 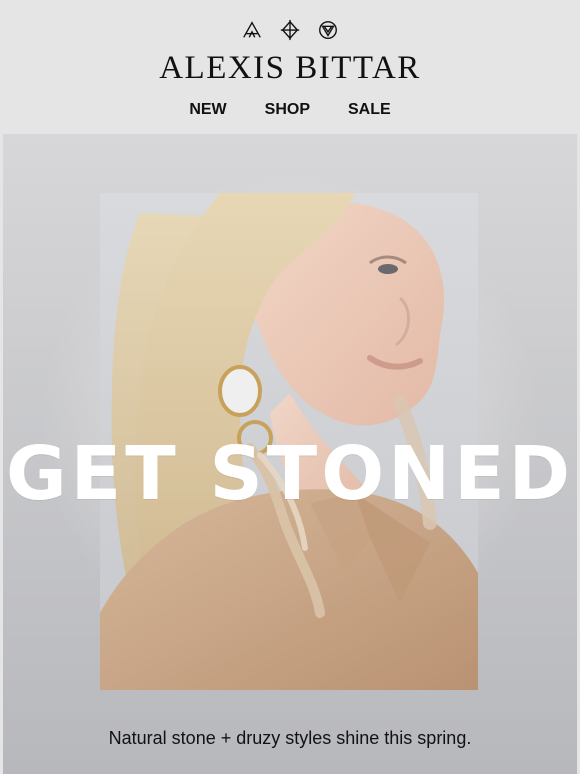 I want to click on circle-triangle-icon, so click(x=328, y=30).